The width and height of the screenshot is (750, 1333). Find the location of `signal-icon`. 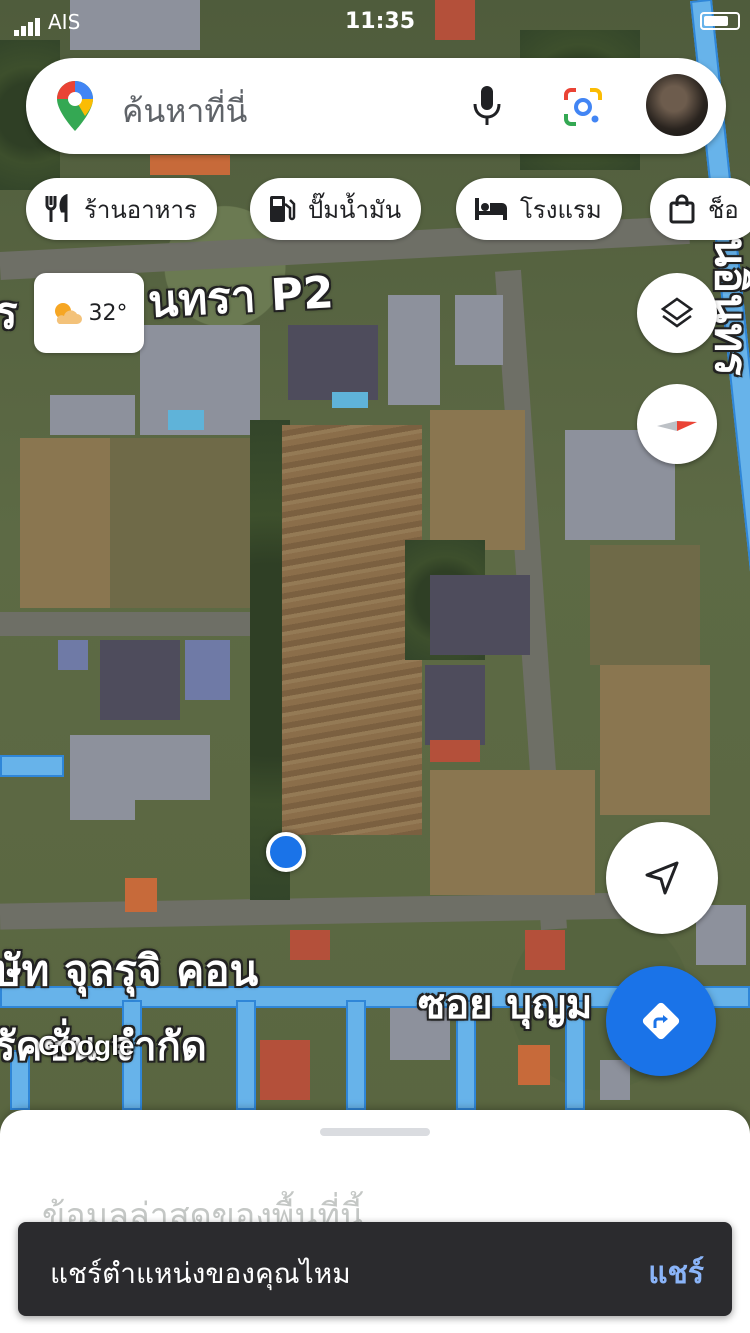

signal-icon is located at coordinates (28, 24).